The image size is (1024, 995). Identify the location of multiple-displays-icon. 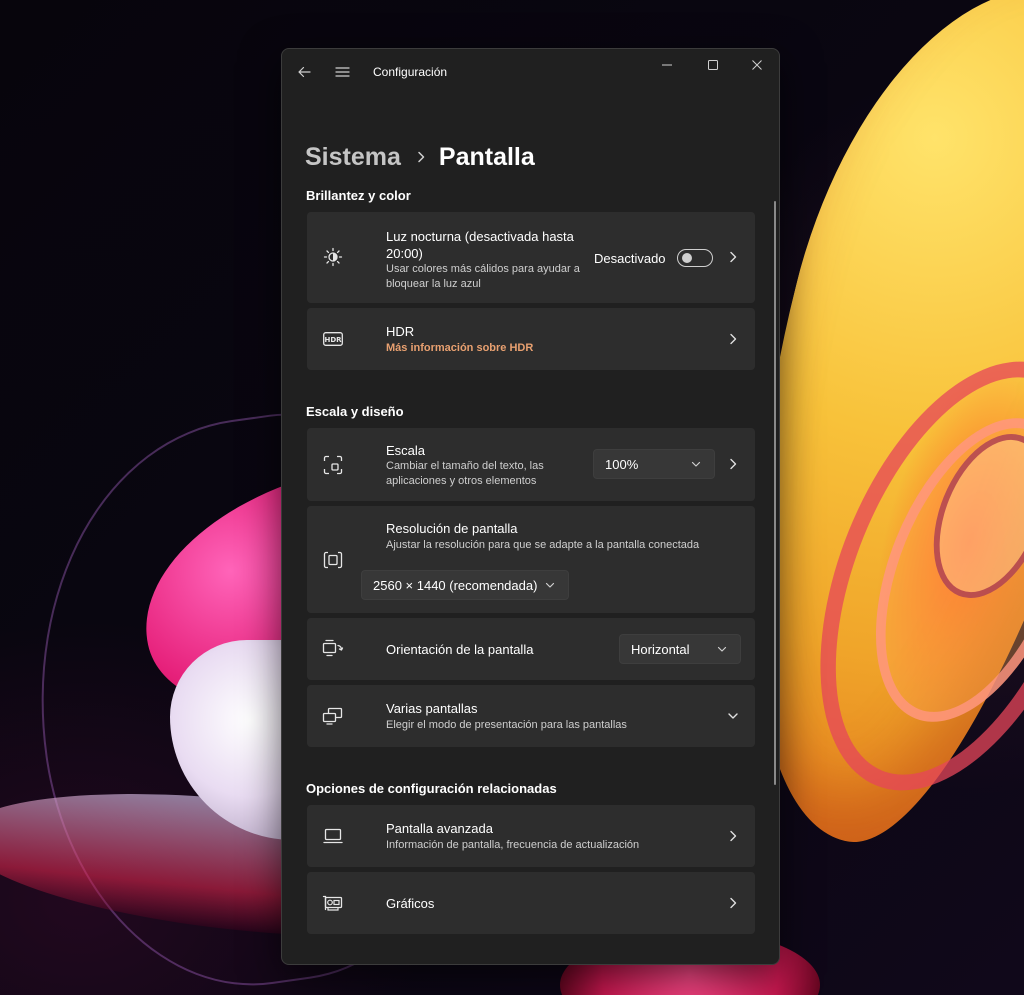
(333, 716).